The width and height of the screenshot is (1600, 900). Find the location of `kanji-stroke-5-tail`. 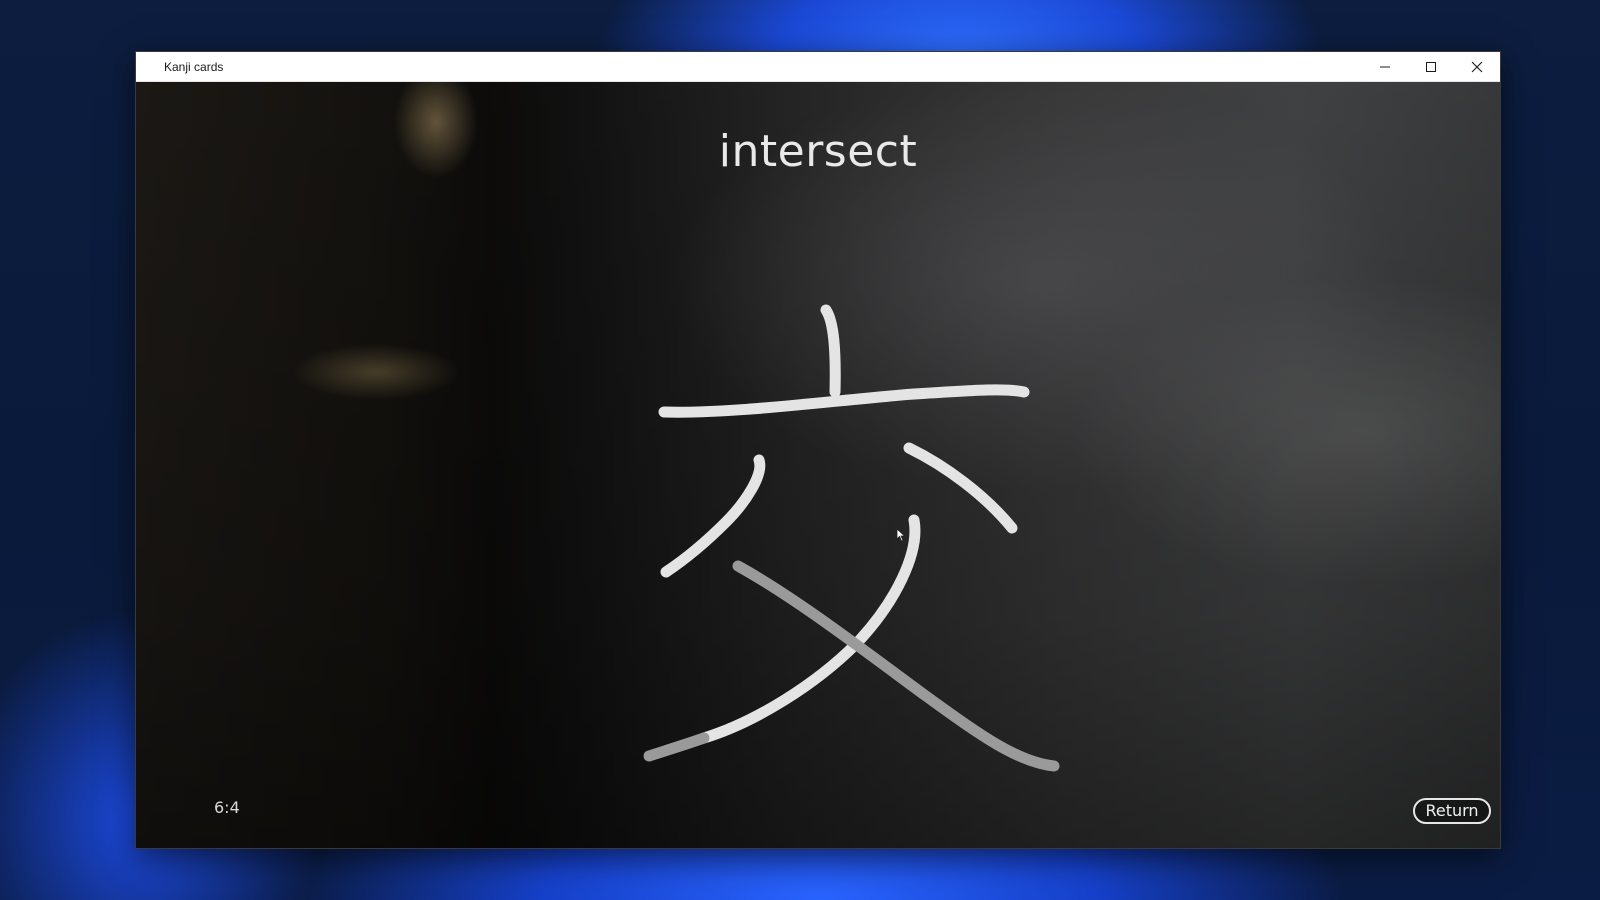

kanji-stroke-5-tail is located at coordinates (676, 747).